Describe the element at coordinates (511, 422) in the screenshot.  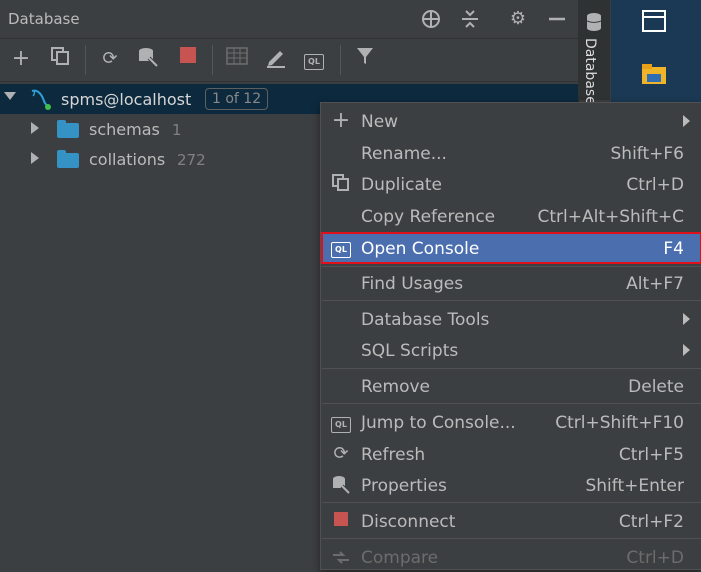
I see `menu-item-jump-to-console: QL Jump to Console... Ctrl+Shift+F10` at that location.